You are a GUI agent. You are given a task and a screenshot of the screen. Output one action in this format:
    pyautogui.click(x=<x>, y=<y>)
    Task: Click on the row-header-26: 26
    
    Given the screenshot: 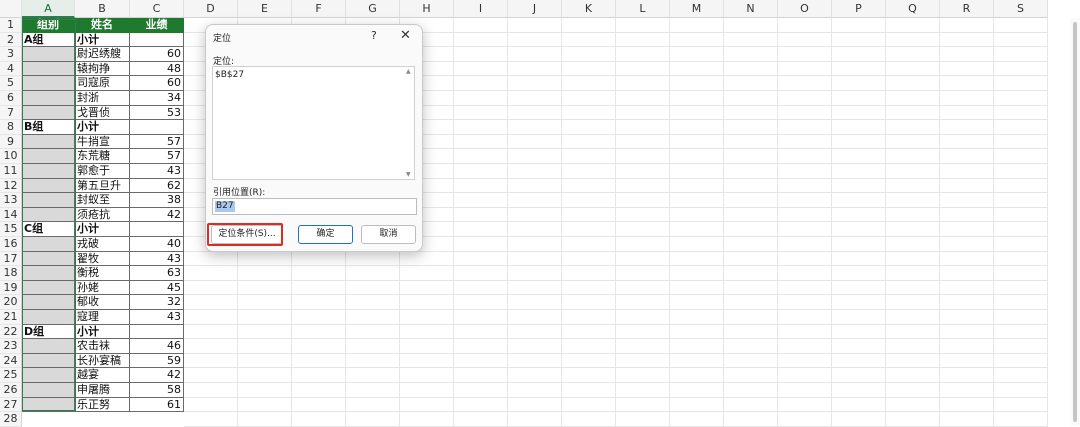 What is the action you would take?
    pyautogui.click(x=11, y=390)
    